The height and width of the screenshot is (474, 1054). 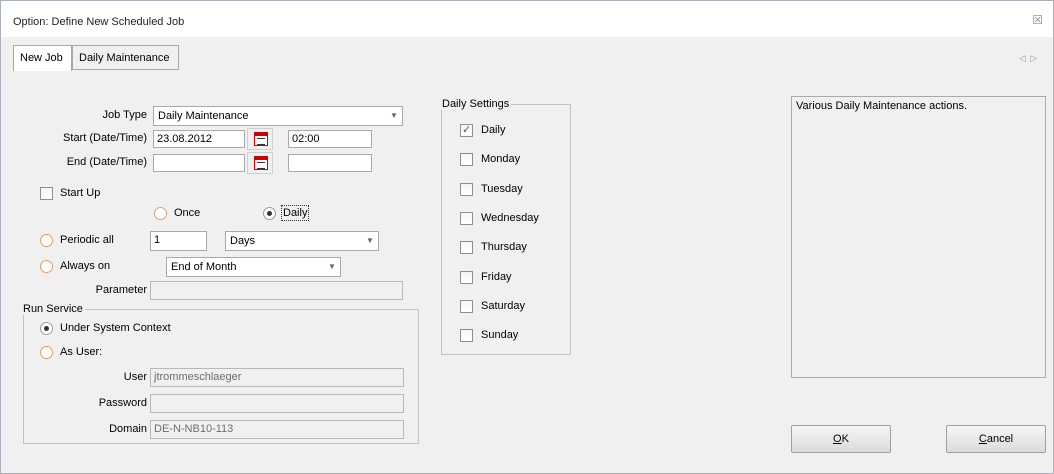 I want to click on title-bar: Option: Define New Scheduled Job ☒, so click(x=527, y=19).